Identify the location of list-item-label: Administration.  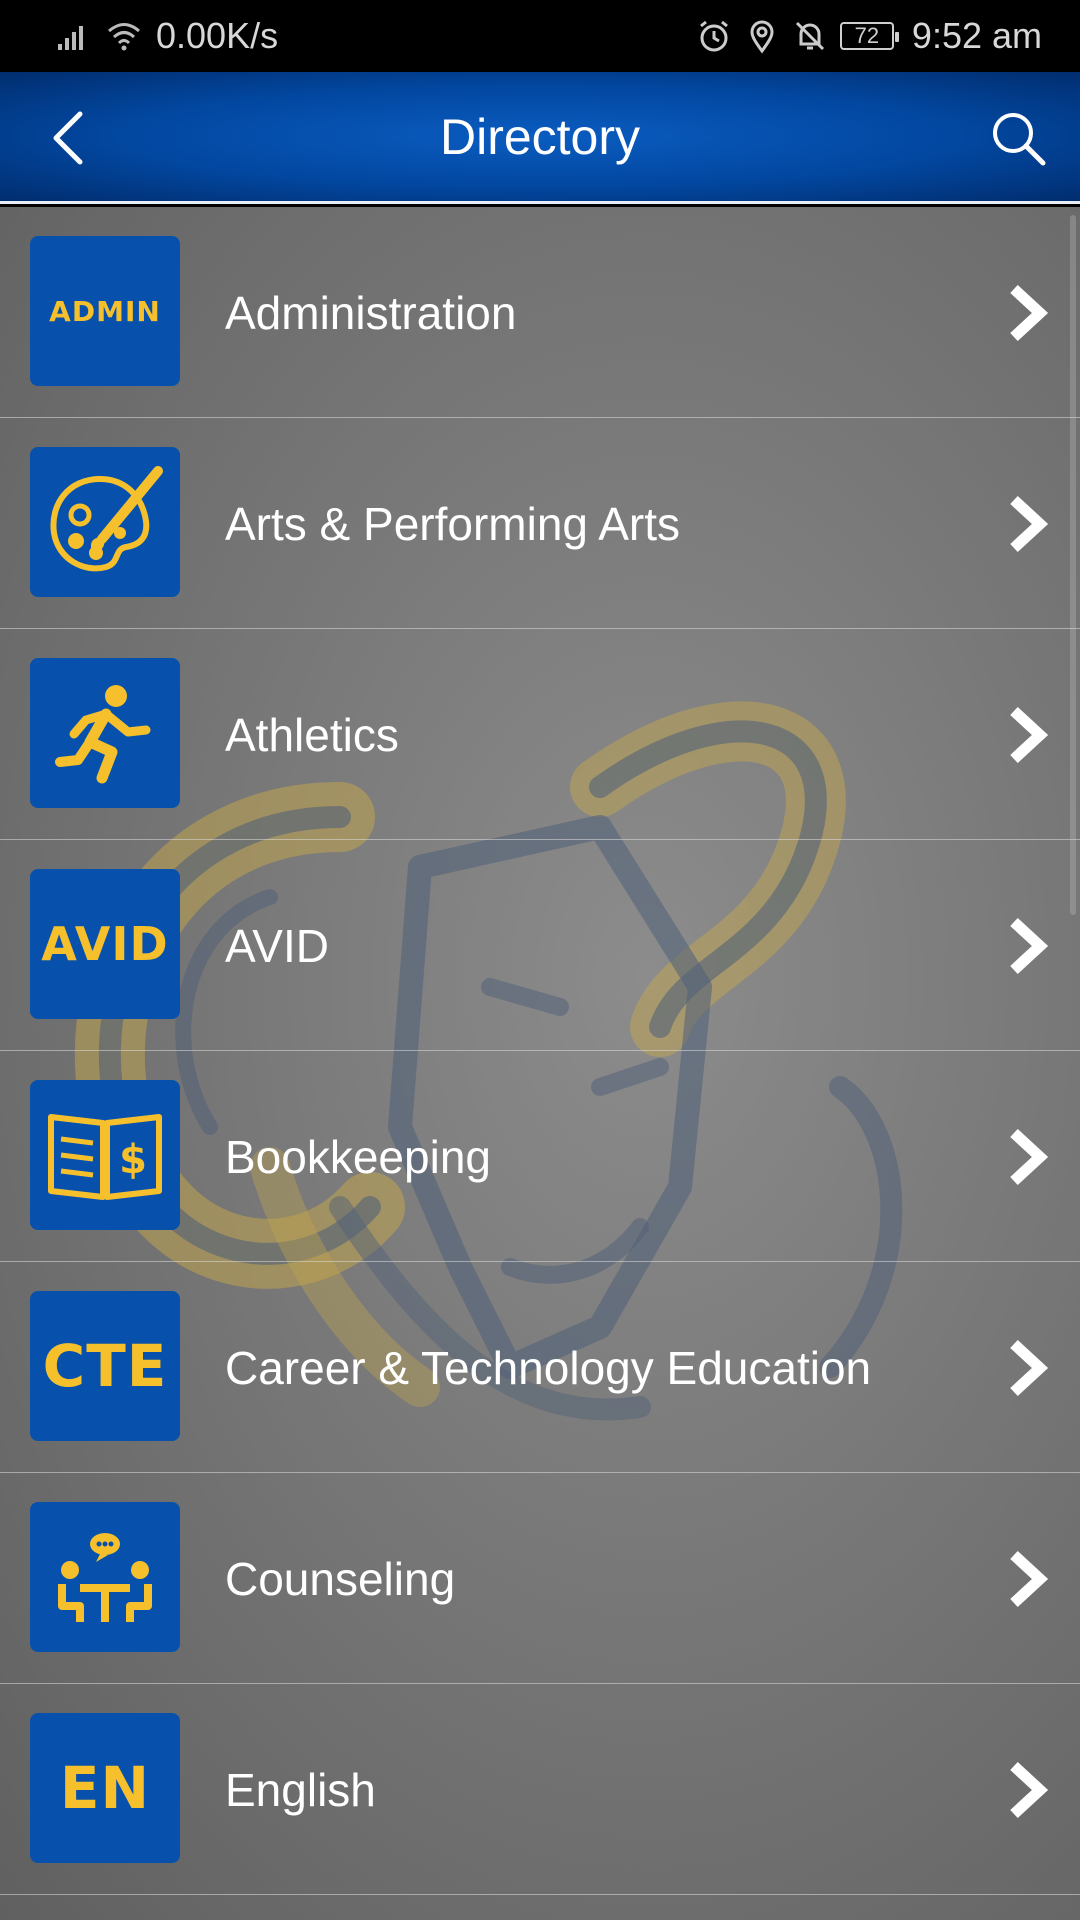
(371, 312).